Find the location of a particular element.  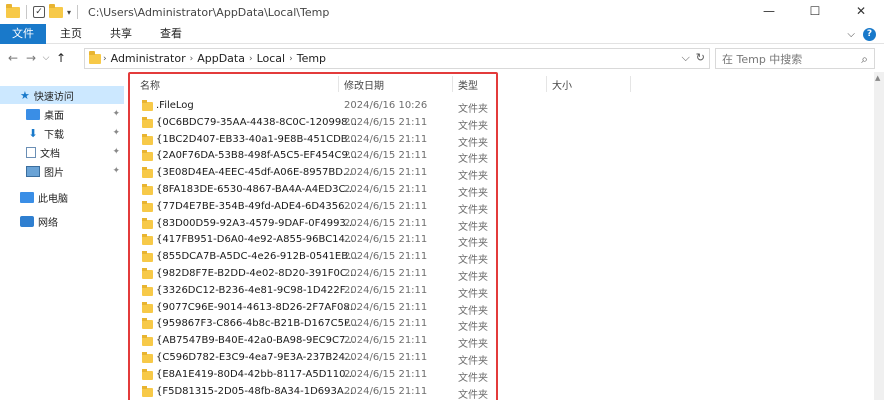

sidebar-item-label: 下载 is located at coordinates (54, 135).